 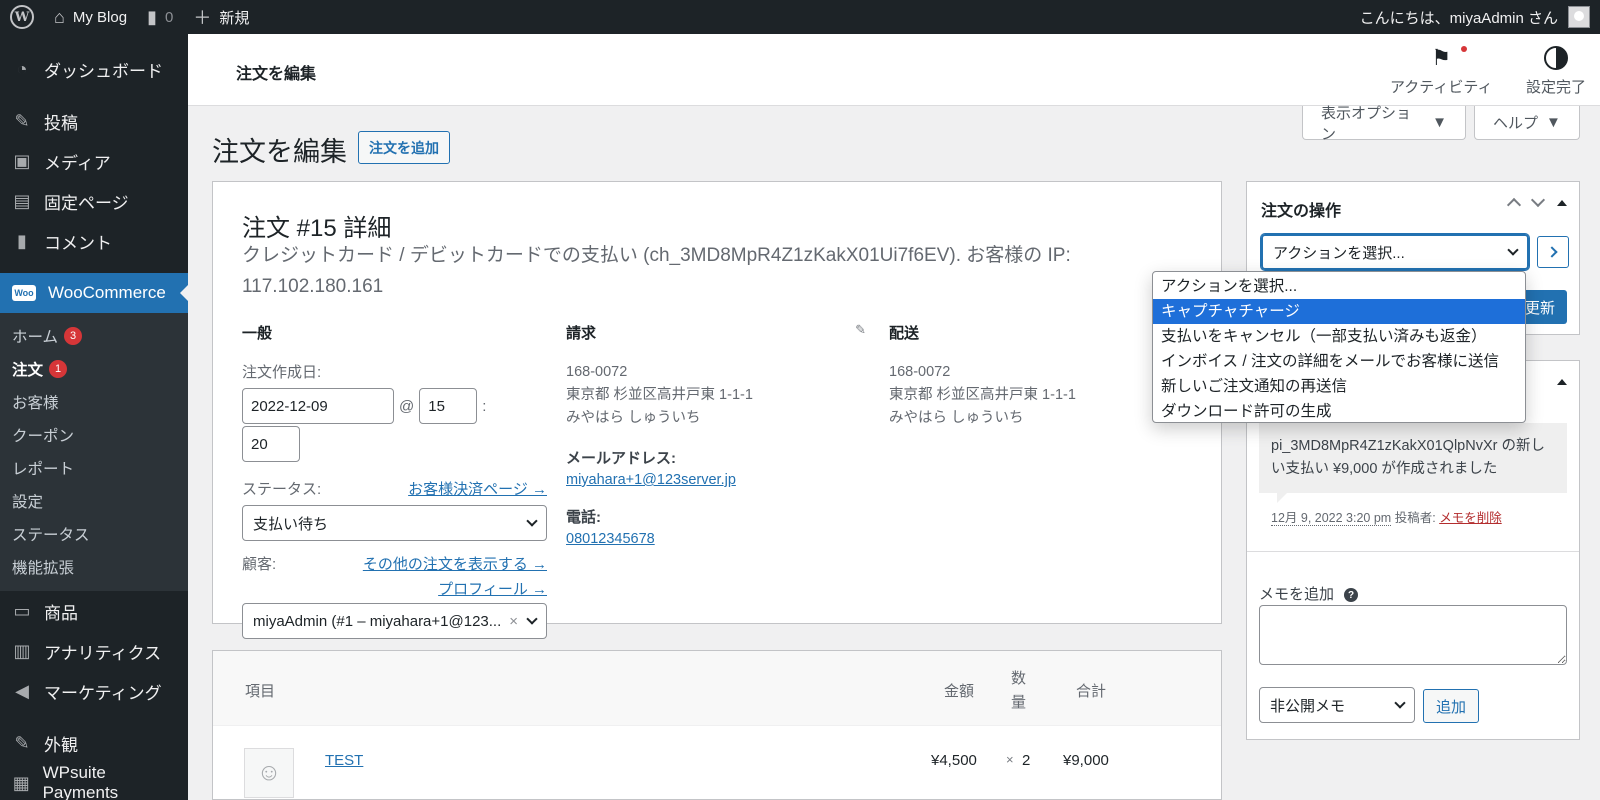 I want to click on sidebar-item-label: コメント, so click(x=78, y=243).